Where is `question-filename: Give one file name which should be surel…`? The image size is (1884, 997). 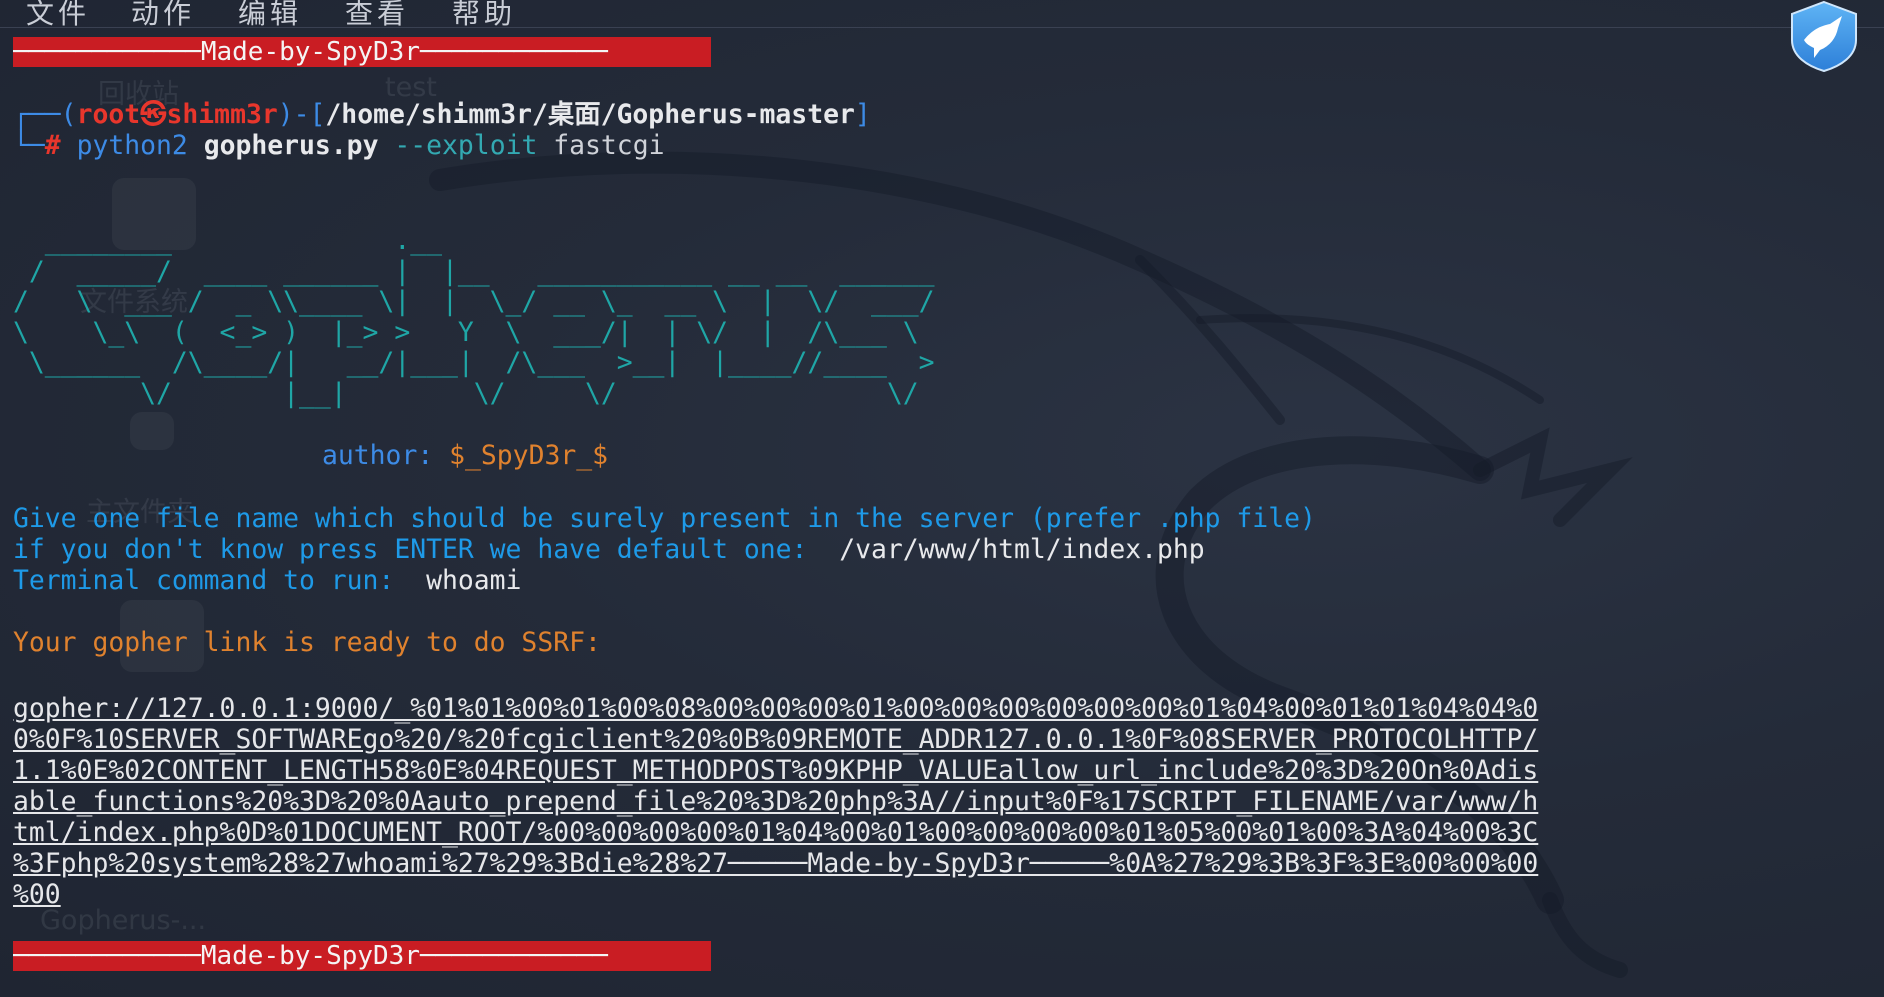
question-filename: Give one file name which should be surel… is located at coordinates (664, 518).